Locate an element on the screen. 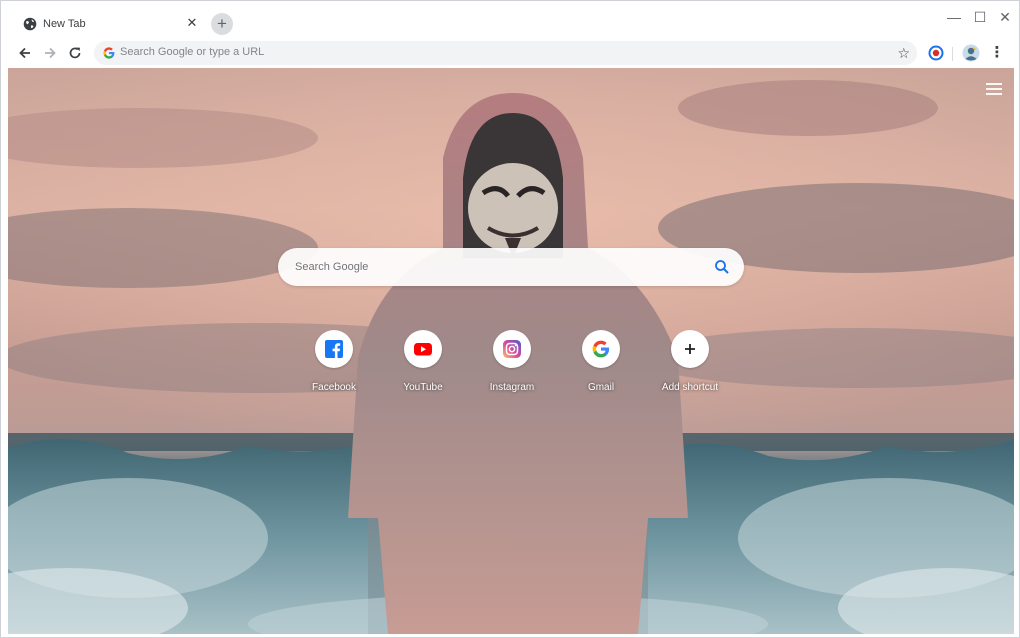 This screenshot has width=1020, height=638. more-options-icon: ⋮ is located at coordinates (997, 53).